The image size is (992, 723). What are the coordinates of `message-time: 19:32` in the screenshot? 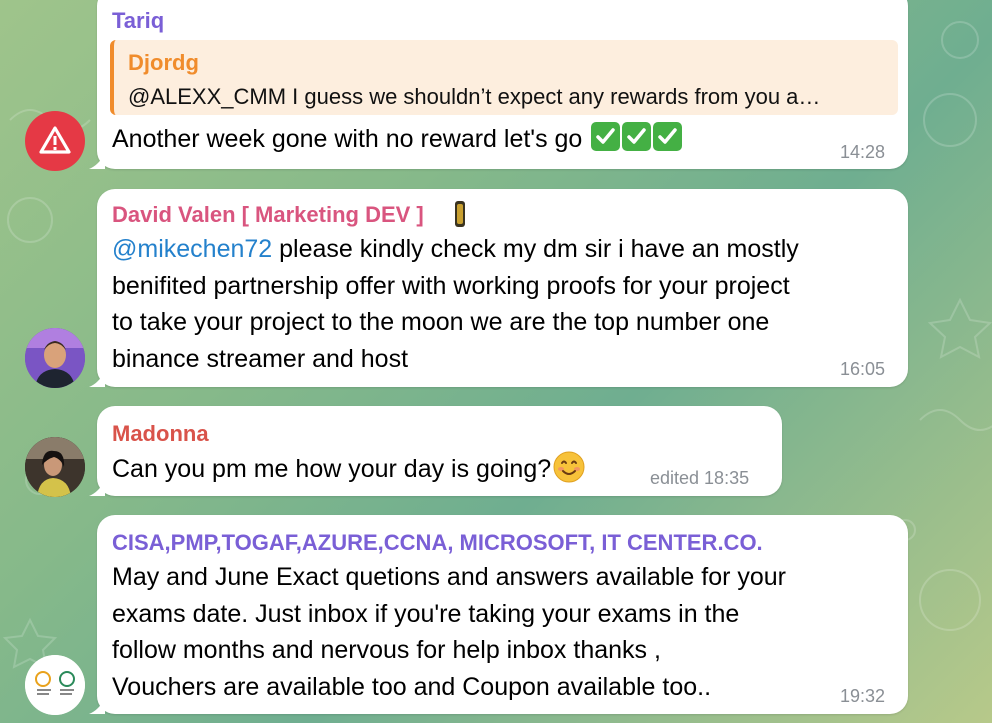 It's located at (863, 696).